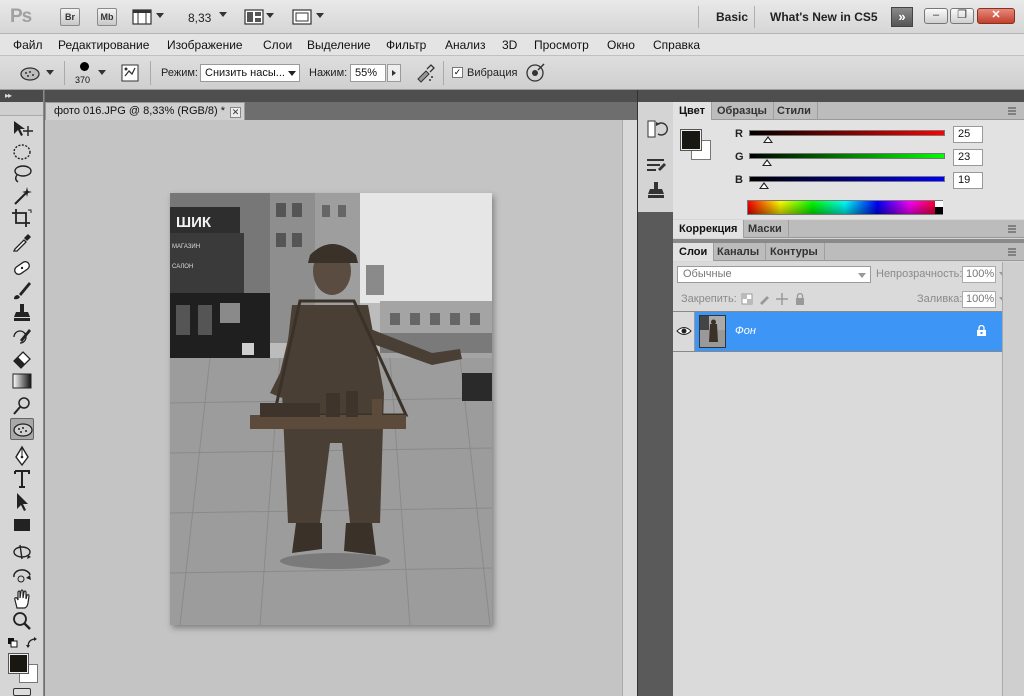 This screenshot has height=696, width=1024. Describe the element at coordinates (936, 16) in the screenshot. I see `minimize-button: –` at that location.